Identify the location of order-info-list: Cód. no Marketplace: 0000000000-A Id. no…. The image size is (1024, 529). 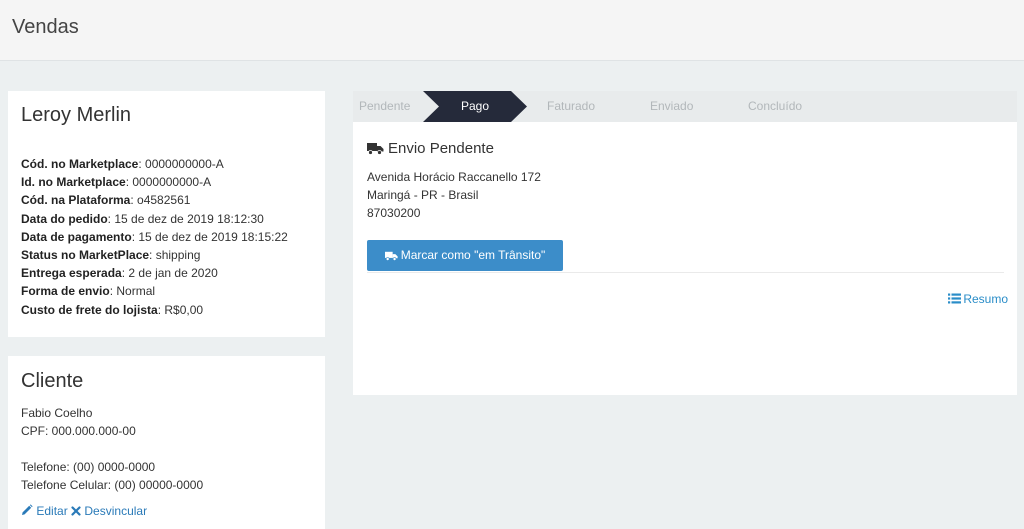
(154, 237).